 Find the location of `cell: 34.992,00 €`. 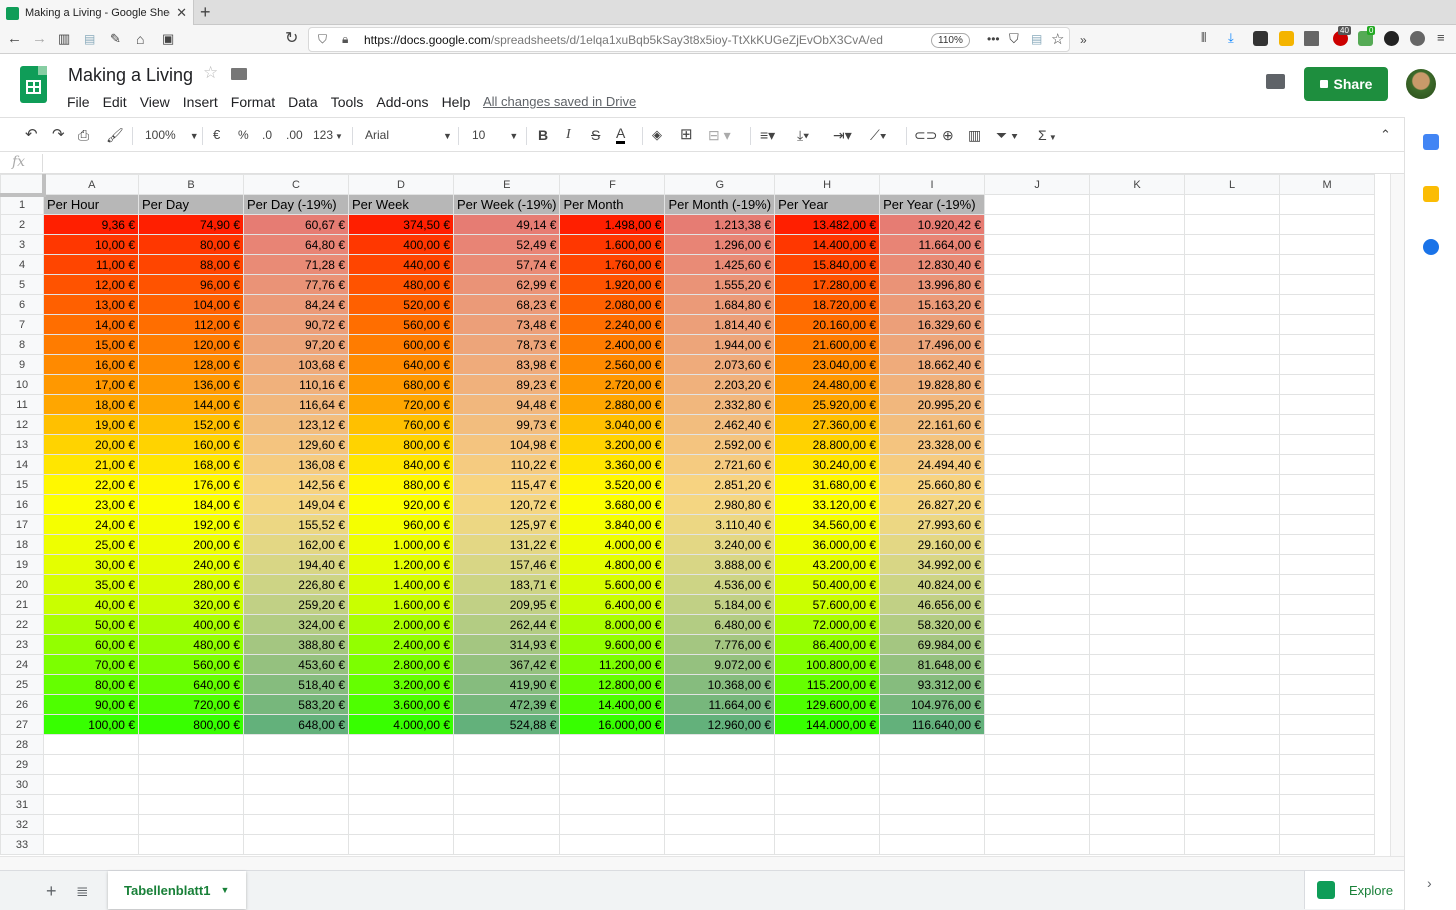

cell: 34.992,00 € is located at coordinates (932, 564).